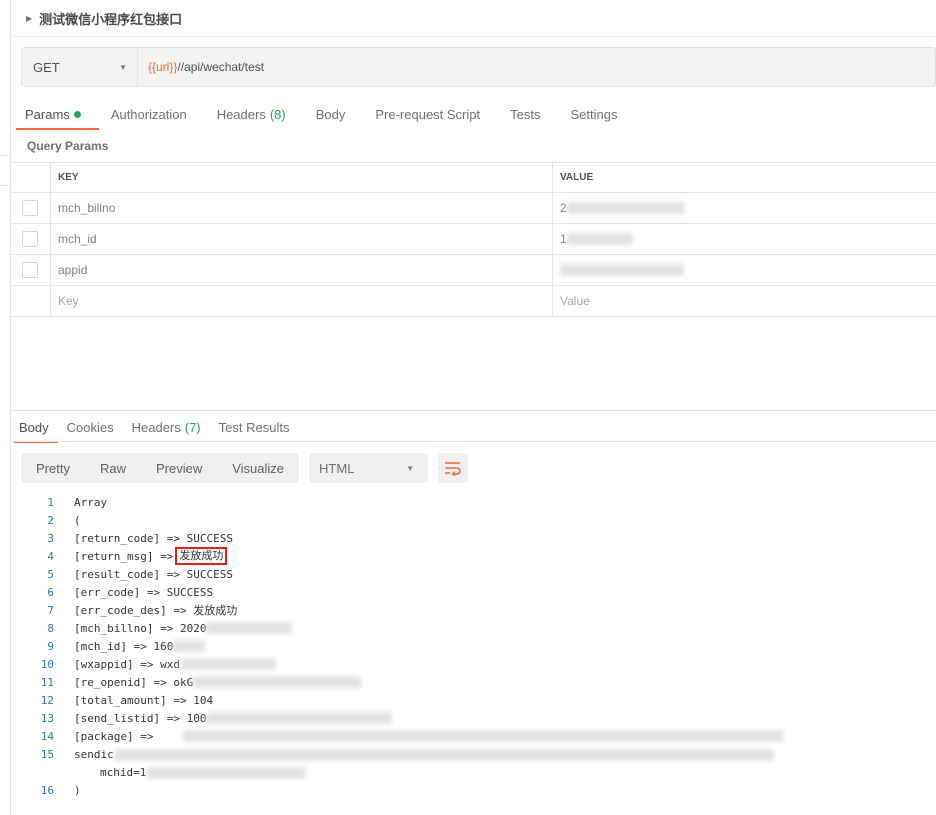 The width and height of the screenshot is (936, 815). I want to click on line-number: 6, so click(50, 592).